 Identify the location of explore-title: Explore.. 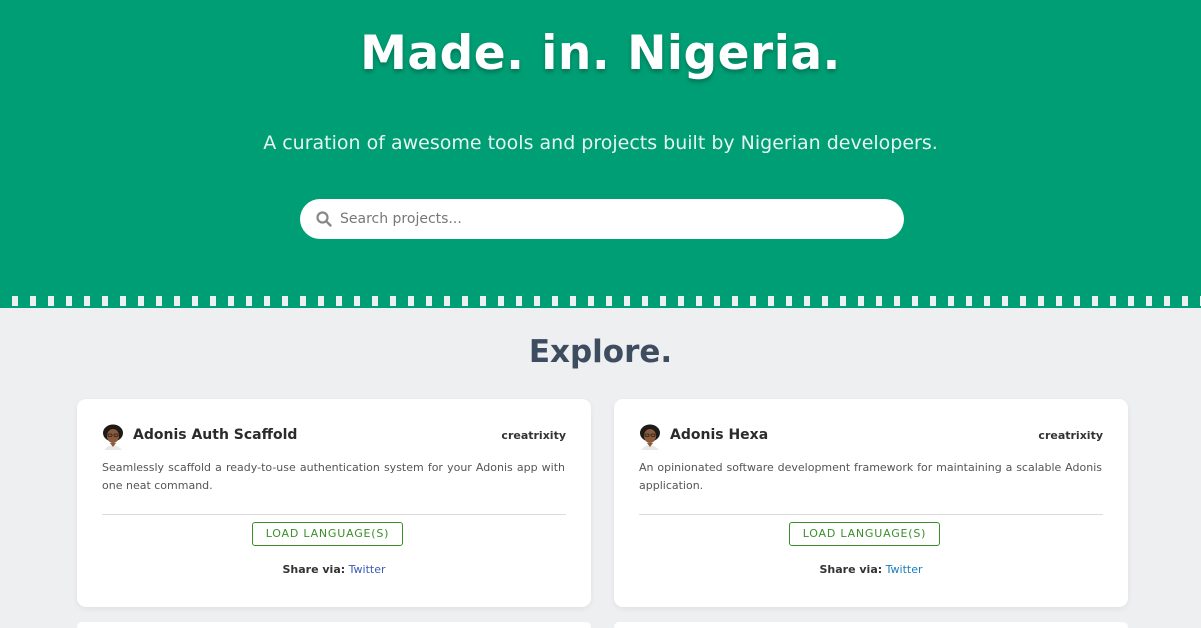
(600, 352).